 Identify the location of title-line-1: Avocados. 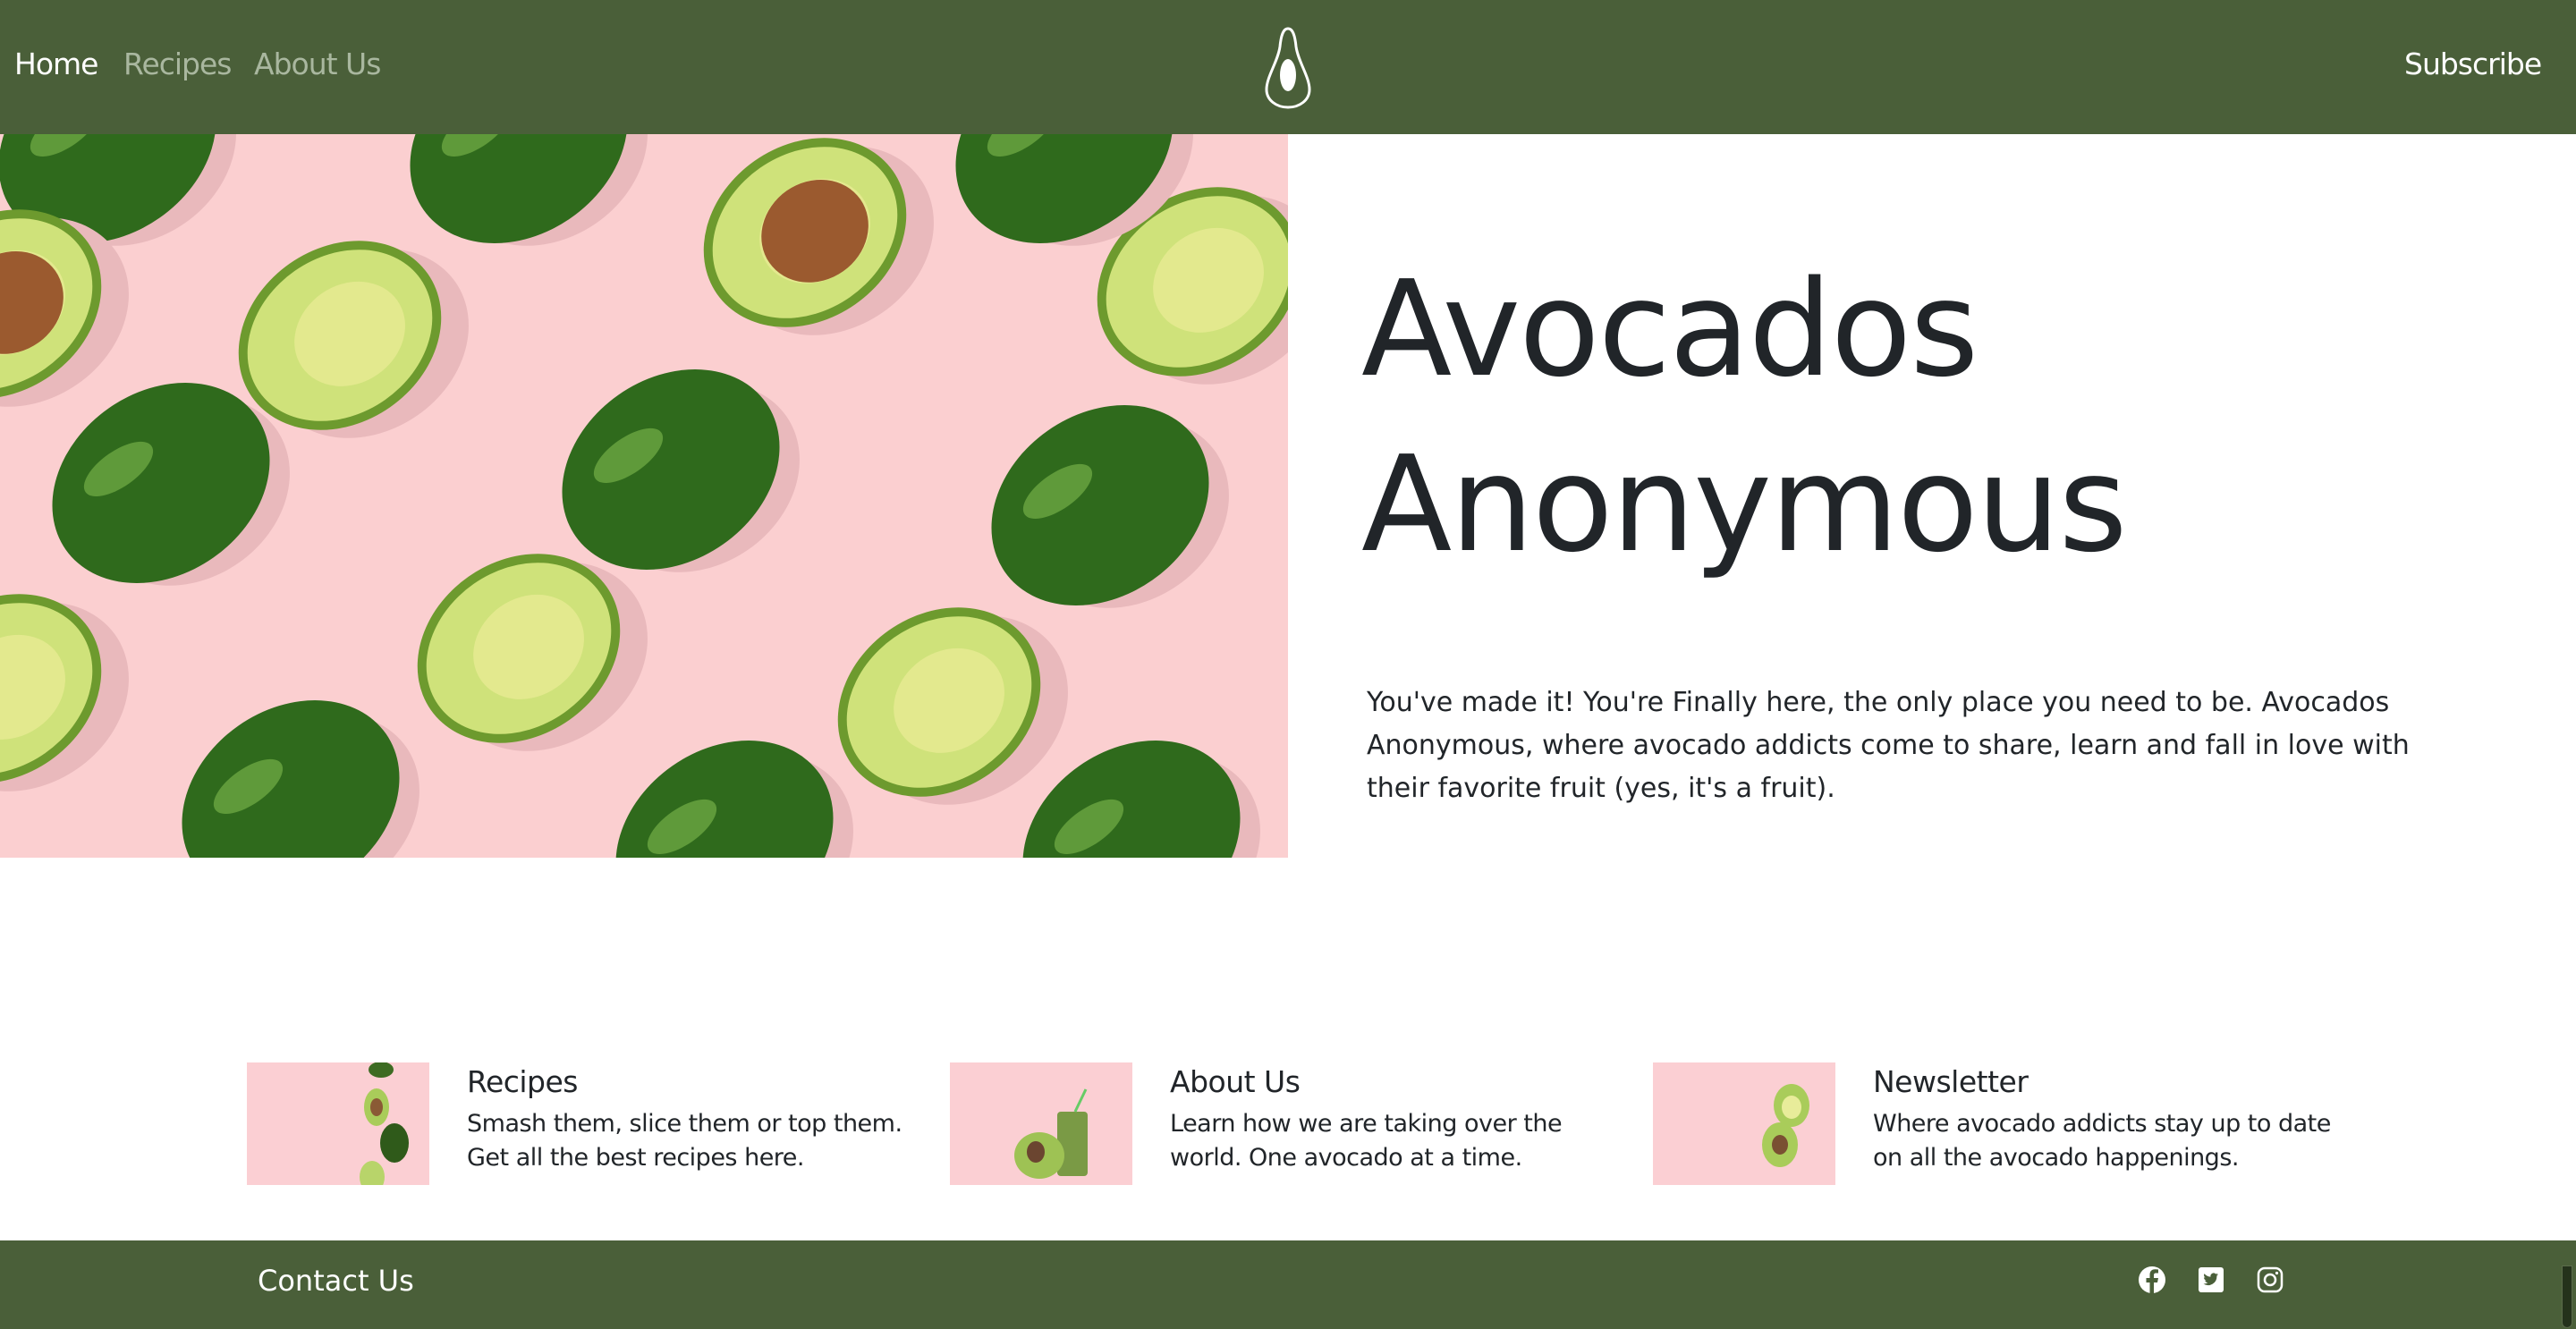
(1670, 329).